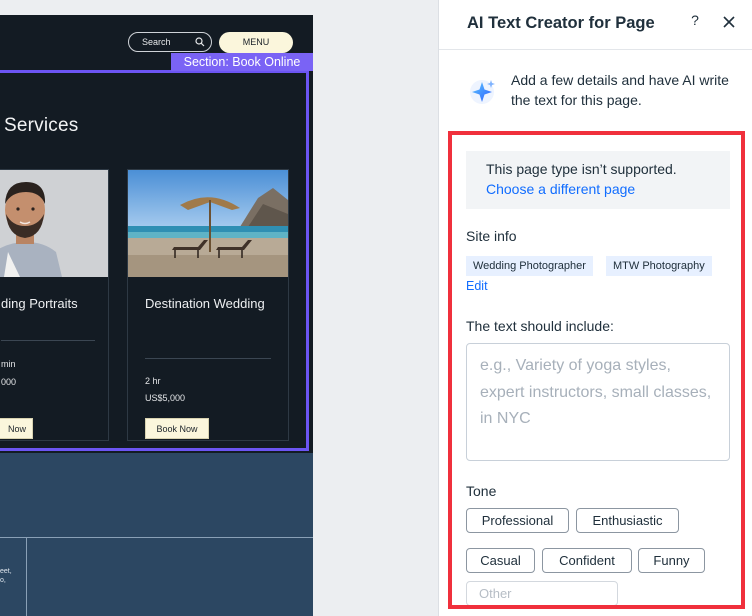 This screenshot has height=616, width=752. Describe the element at coordinates (156, 576) in the screenshot. I see `lower-box: eet, o,` at that location.